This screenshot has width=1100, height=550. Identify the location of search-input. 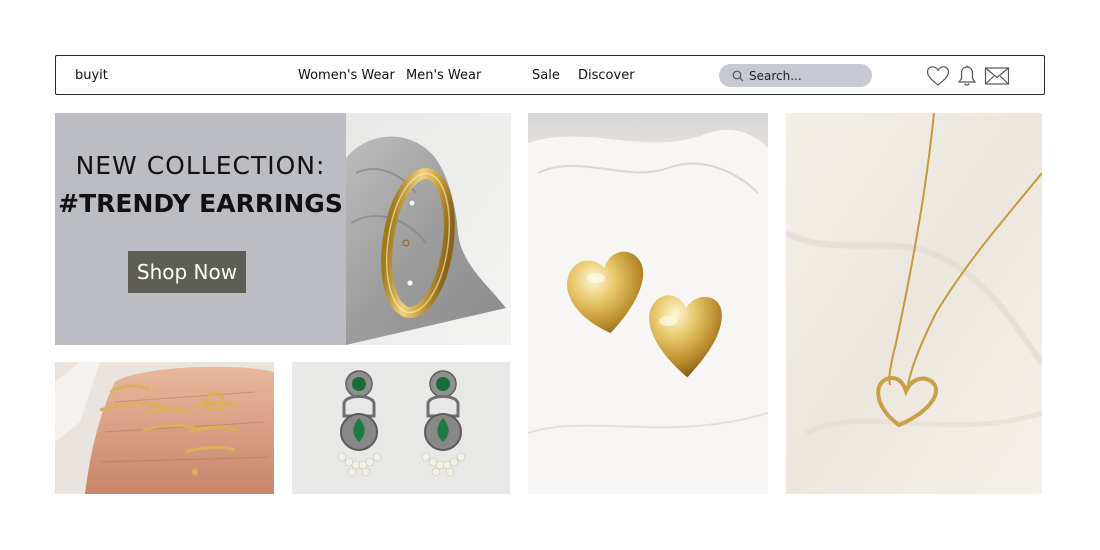
(804, 75).